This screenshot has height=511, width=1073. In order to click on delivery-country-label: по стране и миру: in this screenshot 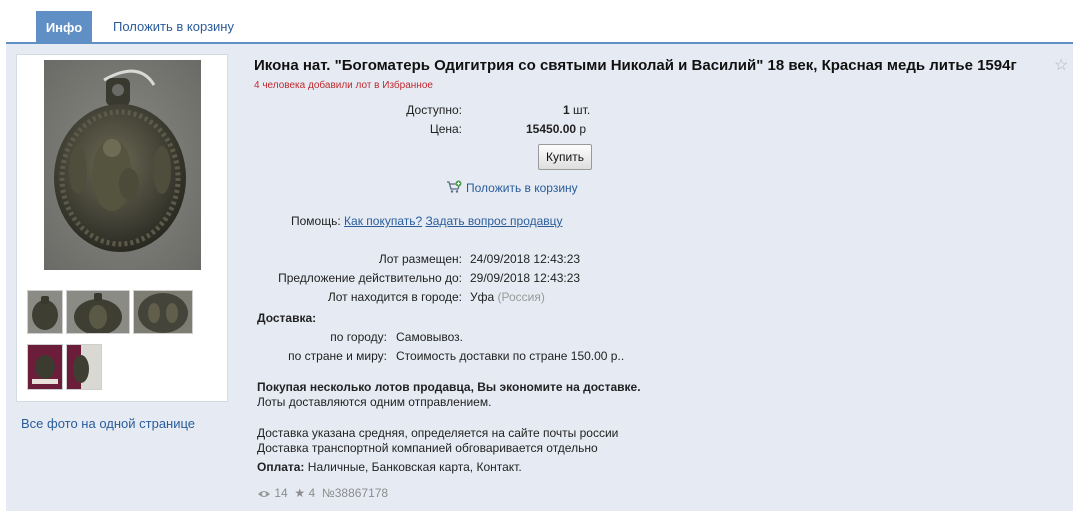, I will do `click(337, 356)`.